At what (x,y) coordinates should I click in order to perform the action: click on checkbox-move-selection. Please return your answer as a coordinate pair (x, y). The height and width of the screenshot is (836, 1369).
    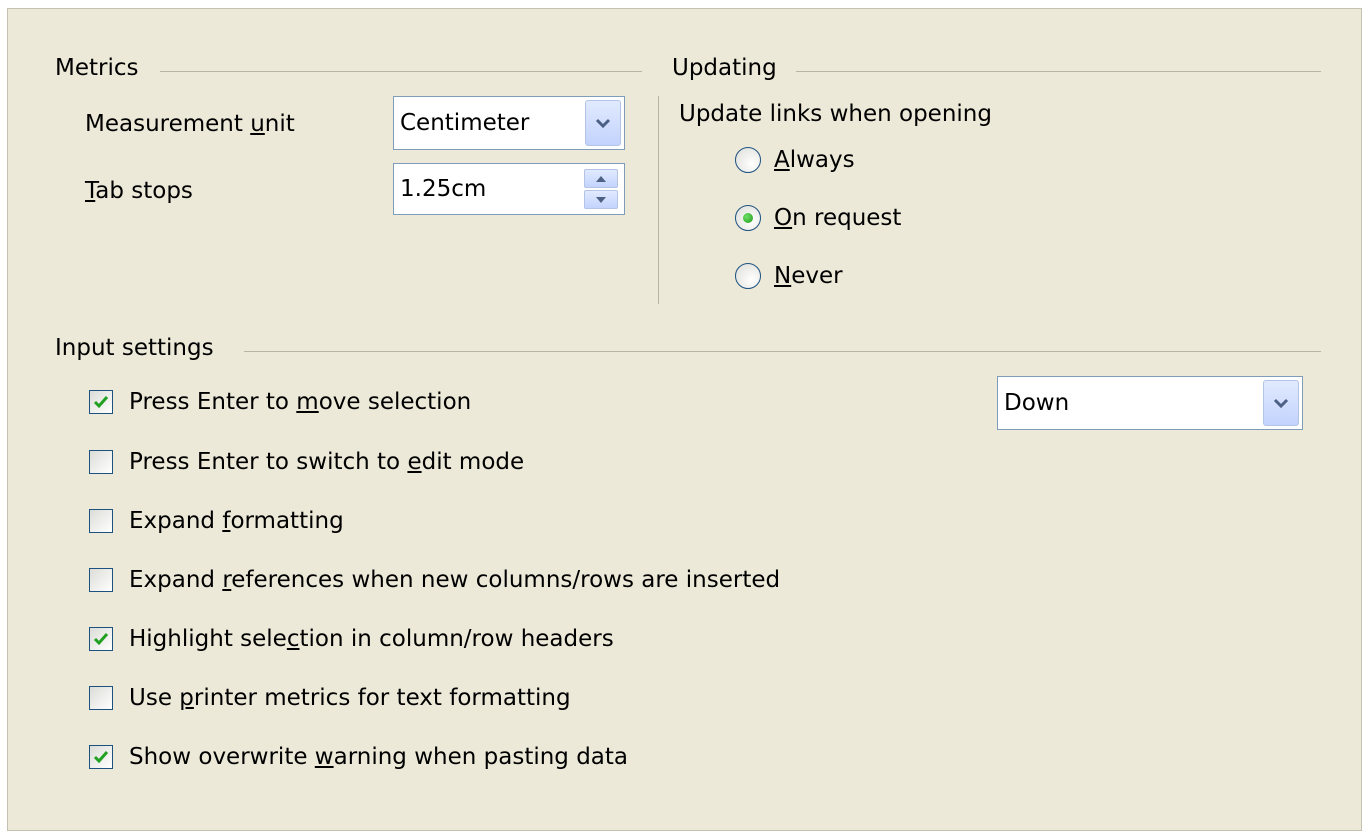
    Looking at the image, I should click on (101, 402).